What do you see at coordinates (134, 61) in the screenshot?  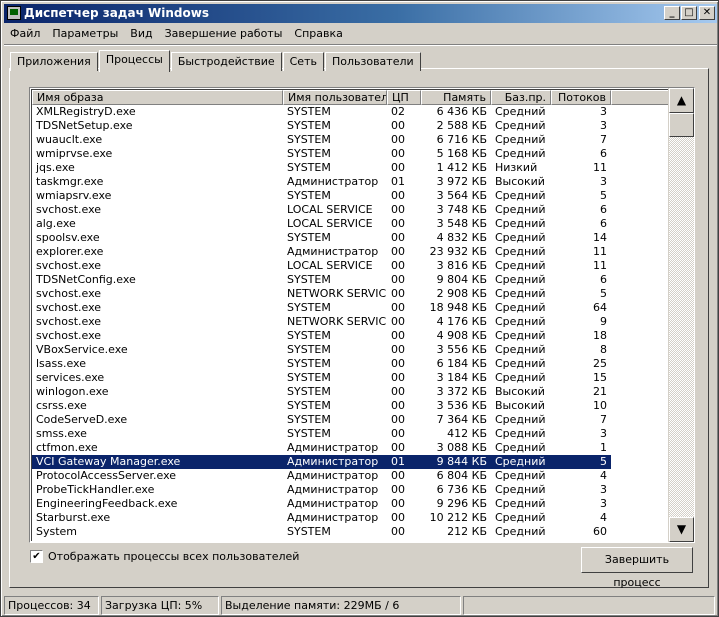 I see `tab-processes: Процессы` at bounding box center [134, 61].